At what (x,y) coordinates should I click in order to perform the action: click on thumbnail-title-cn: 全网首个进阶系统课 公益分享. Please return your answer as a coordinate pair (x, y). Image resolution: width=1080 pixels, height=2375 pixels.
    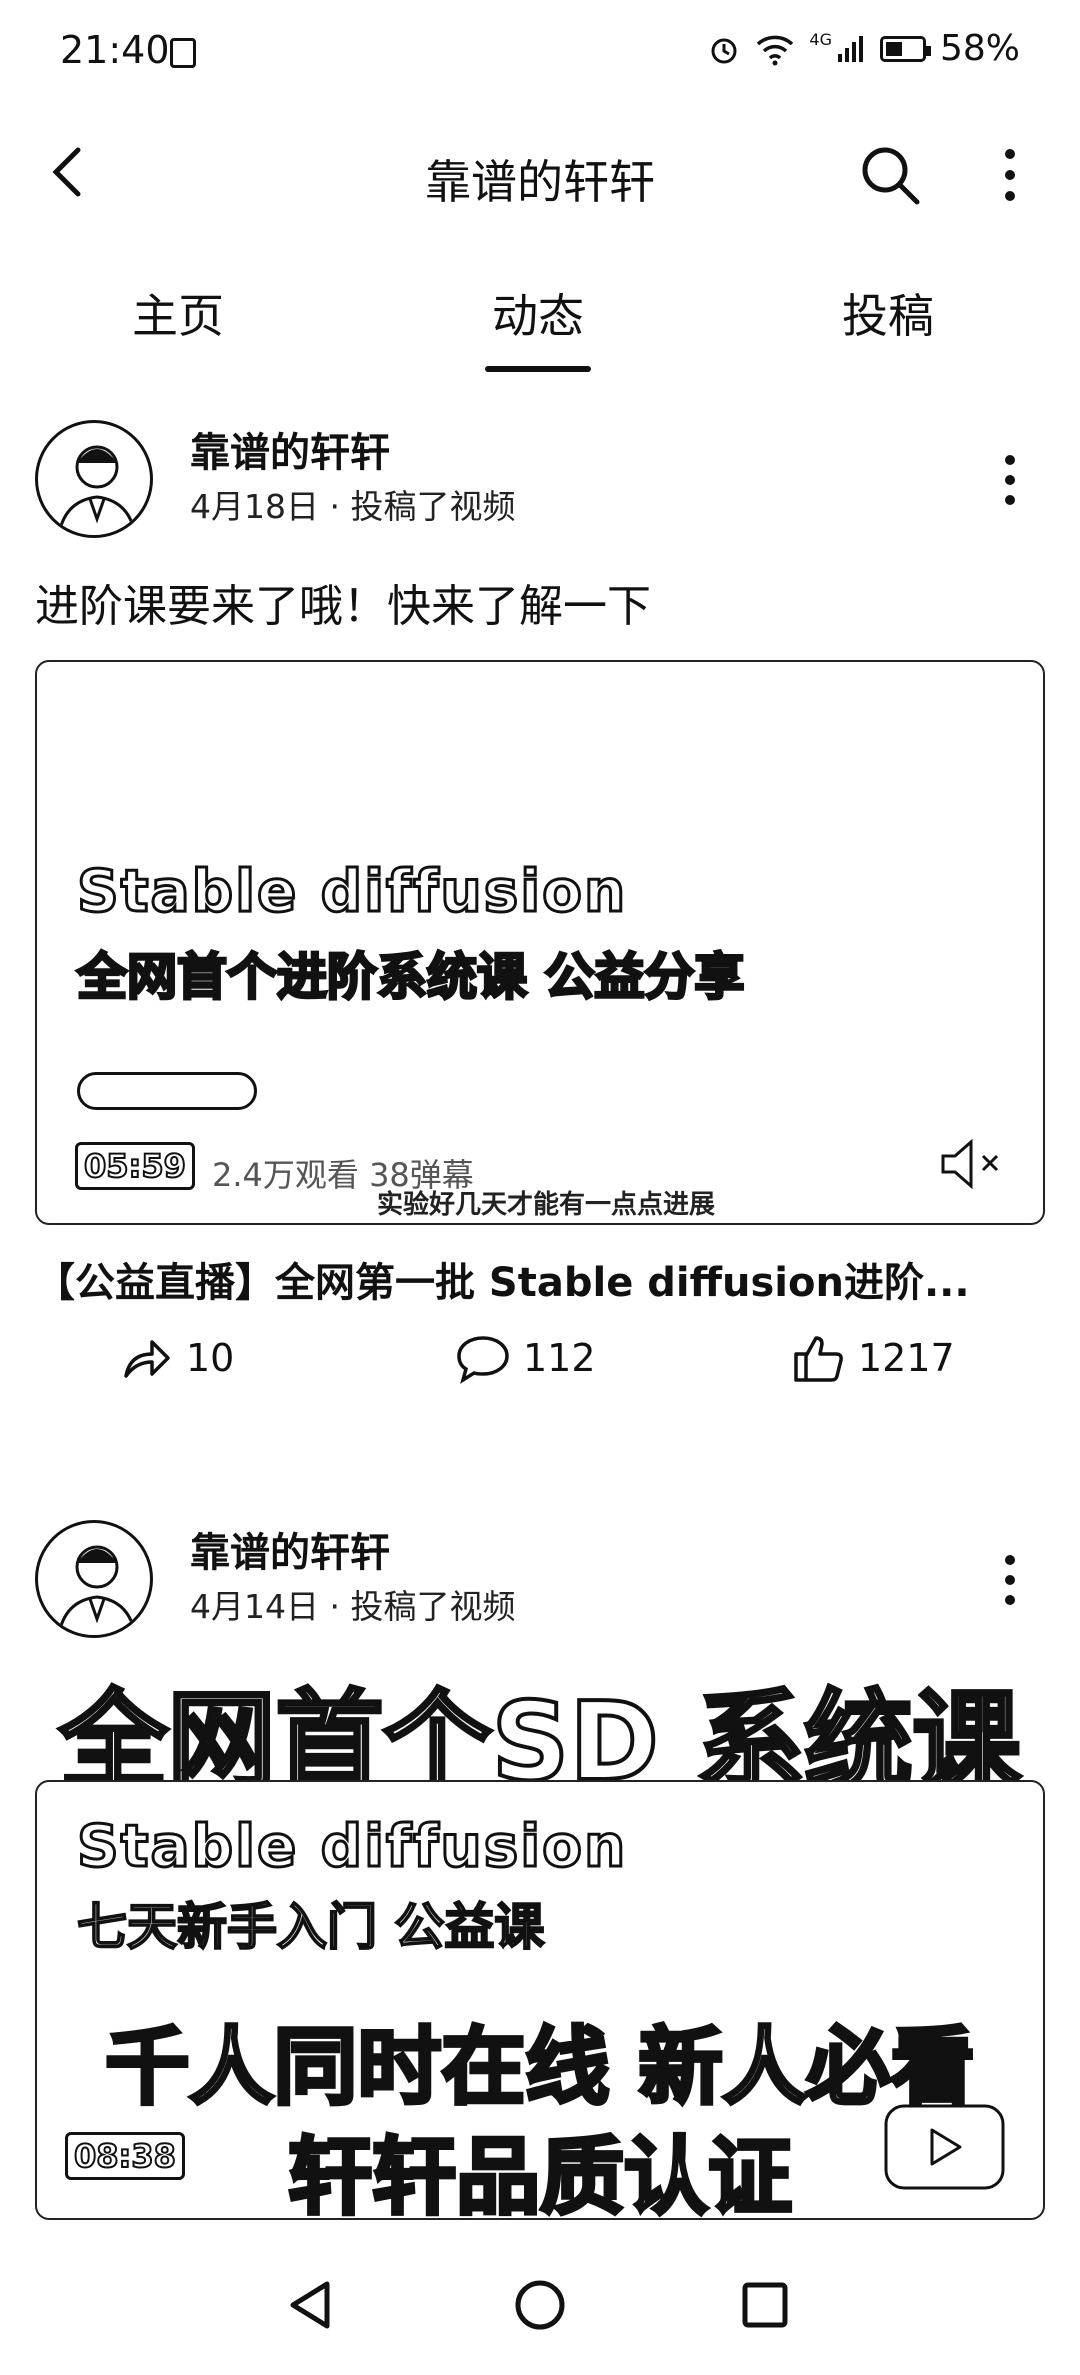
    Looking at the image, I should click on (410, 977).